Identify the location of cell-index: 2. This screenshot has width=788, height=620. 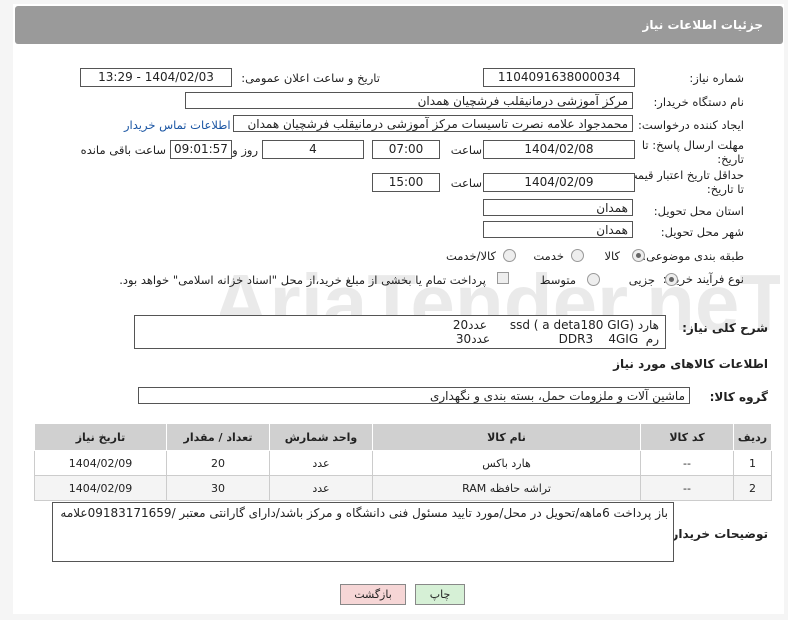
(752, 488).